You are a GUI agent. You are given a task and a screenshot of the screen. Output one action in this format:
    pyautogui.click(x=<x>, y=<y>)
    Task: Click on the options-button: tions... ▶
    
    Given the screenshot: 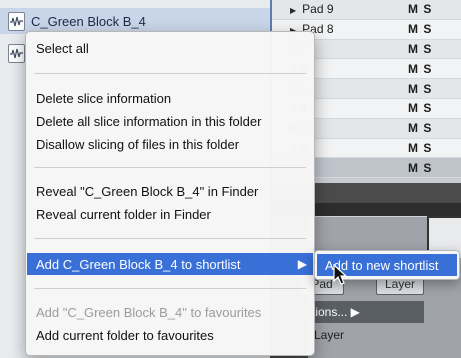 What is the action you would take?
    pyautogui.click(x=366, y=312)
    